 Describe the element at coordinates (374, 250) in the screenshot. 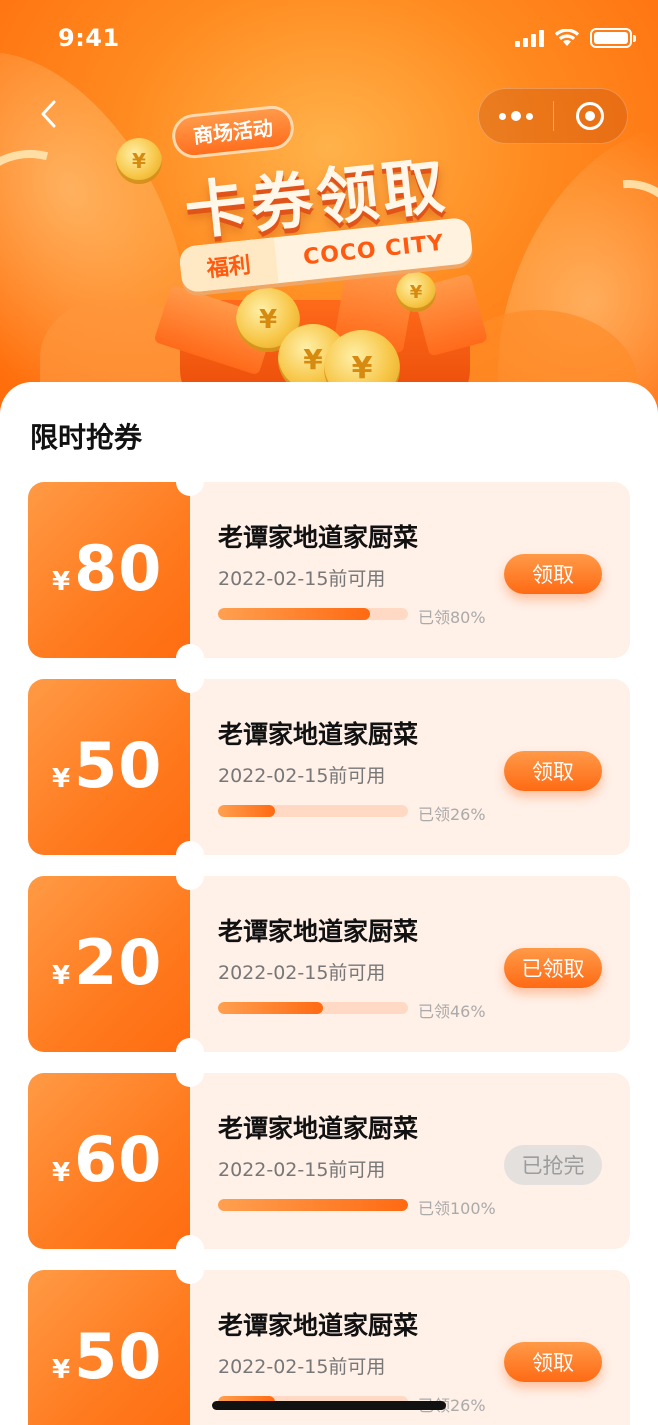

I see `ribbon-right-label: COCO CITY` at that location.